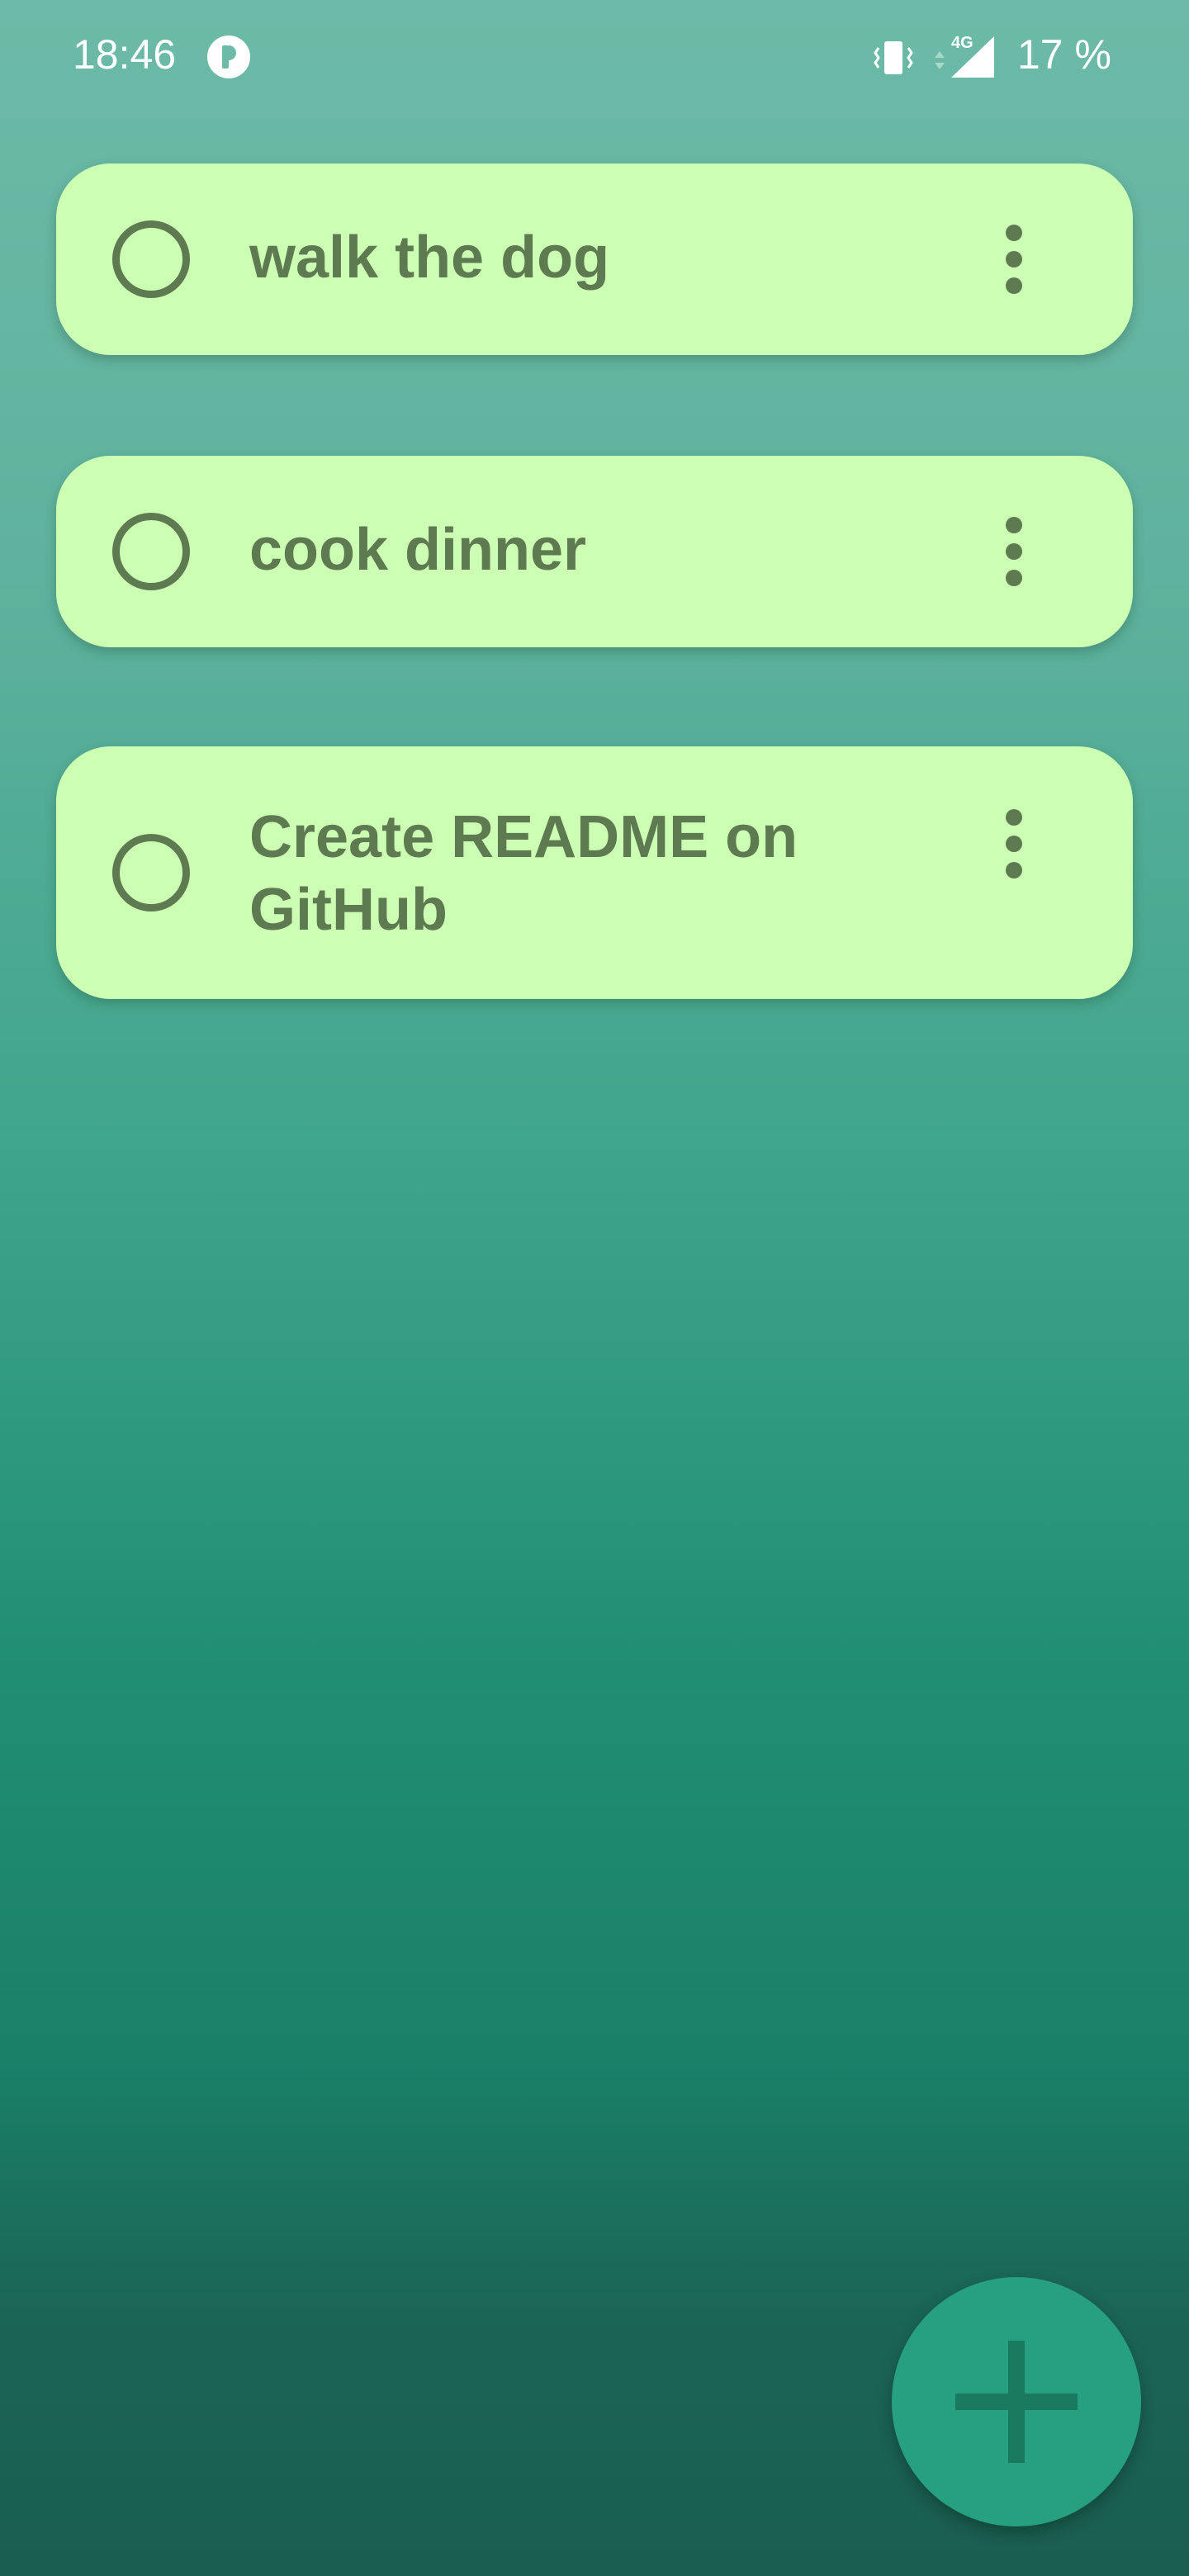 Image resolution: width=1189 pixels, height=2576 pixels. What do you see at coordinates (963, 56) in the screenshot?
I see `signal-icon: 4G` at bounding box center [963, 56].